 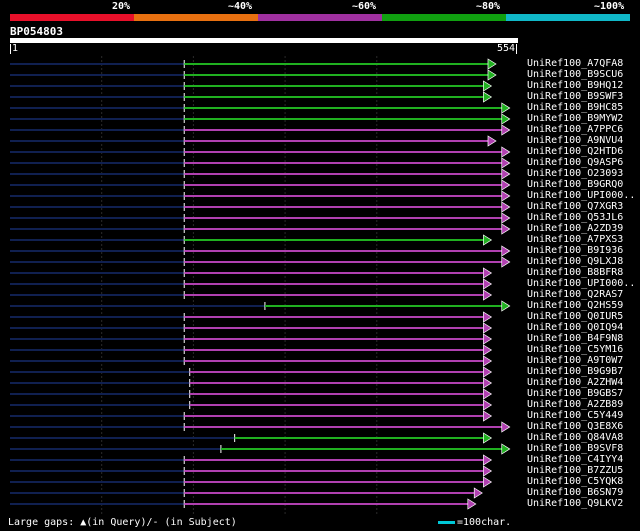 I want to click on hit-label: UniRef100_C4IYY4, so click(x=575, y=459).